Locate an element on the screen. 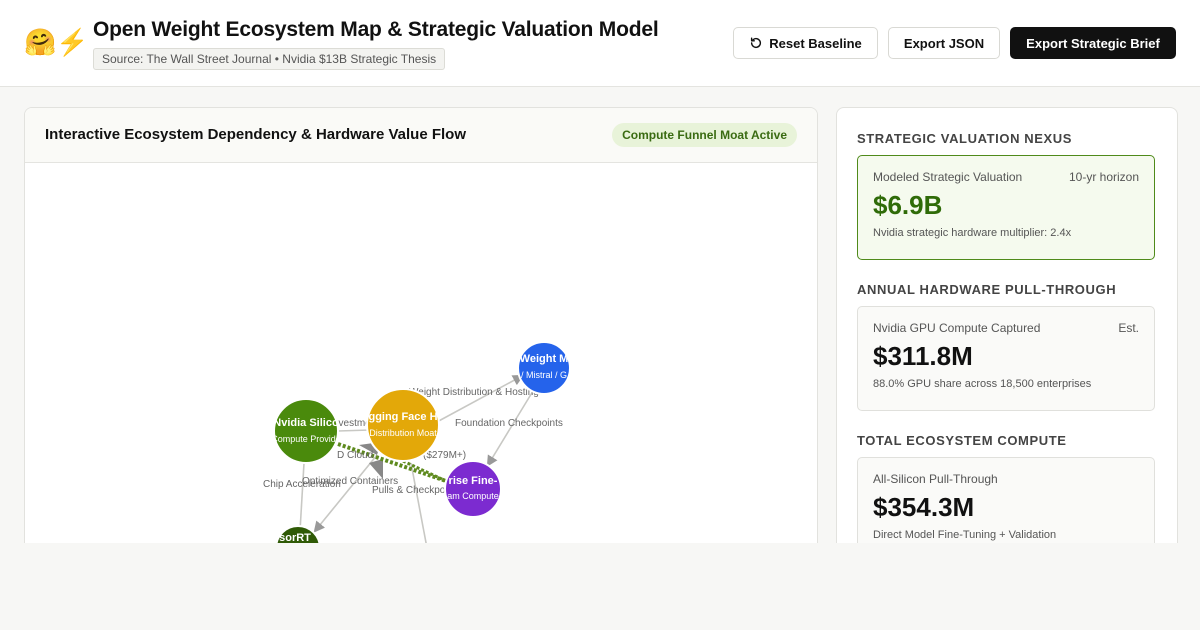  valuation-label: Modeled Strategic Valuation is located at coordinates (948, 177).